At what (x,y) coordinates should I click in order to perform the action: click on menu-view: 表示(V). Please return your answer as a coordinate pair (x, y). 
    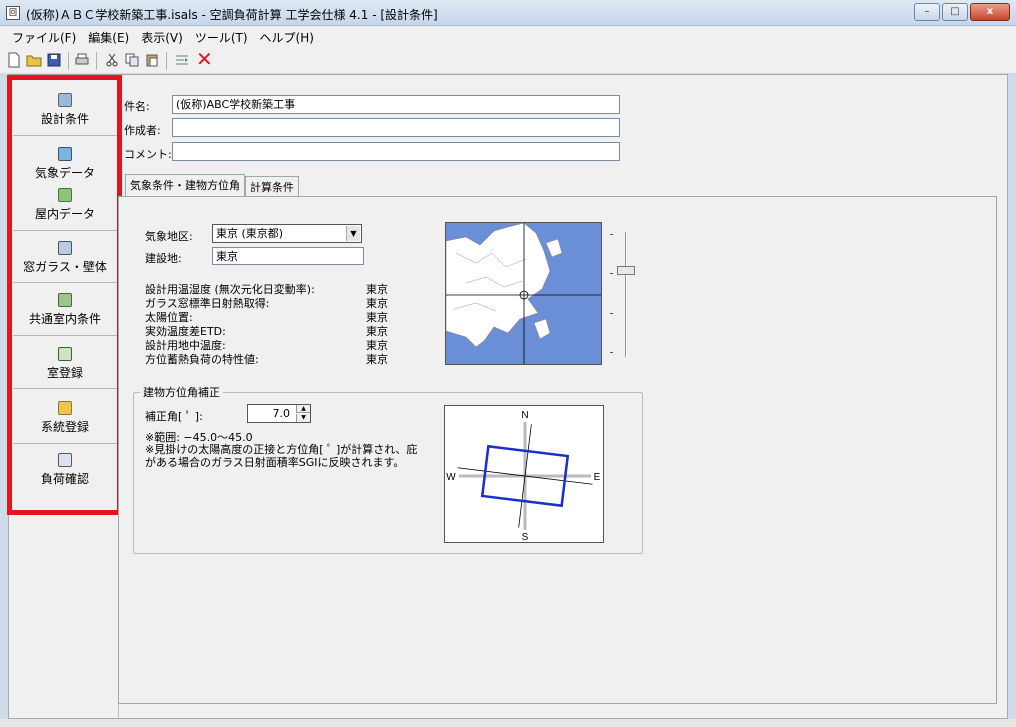
    Looking at the image, I should click on (162, 37).